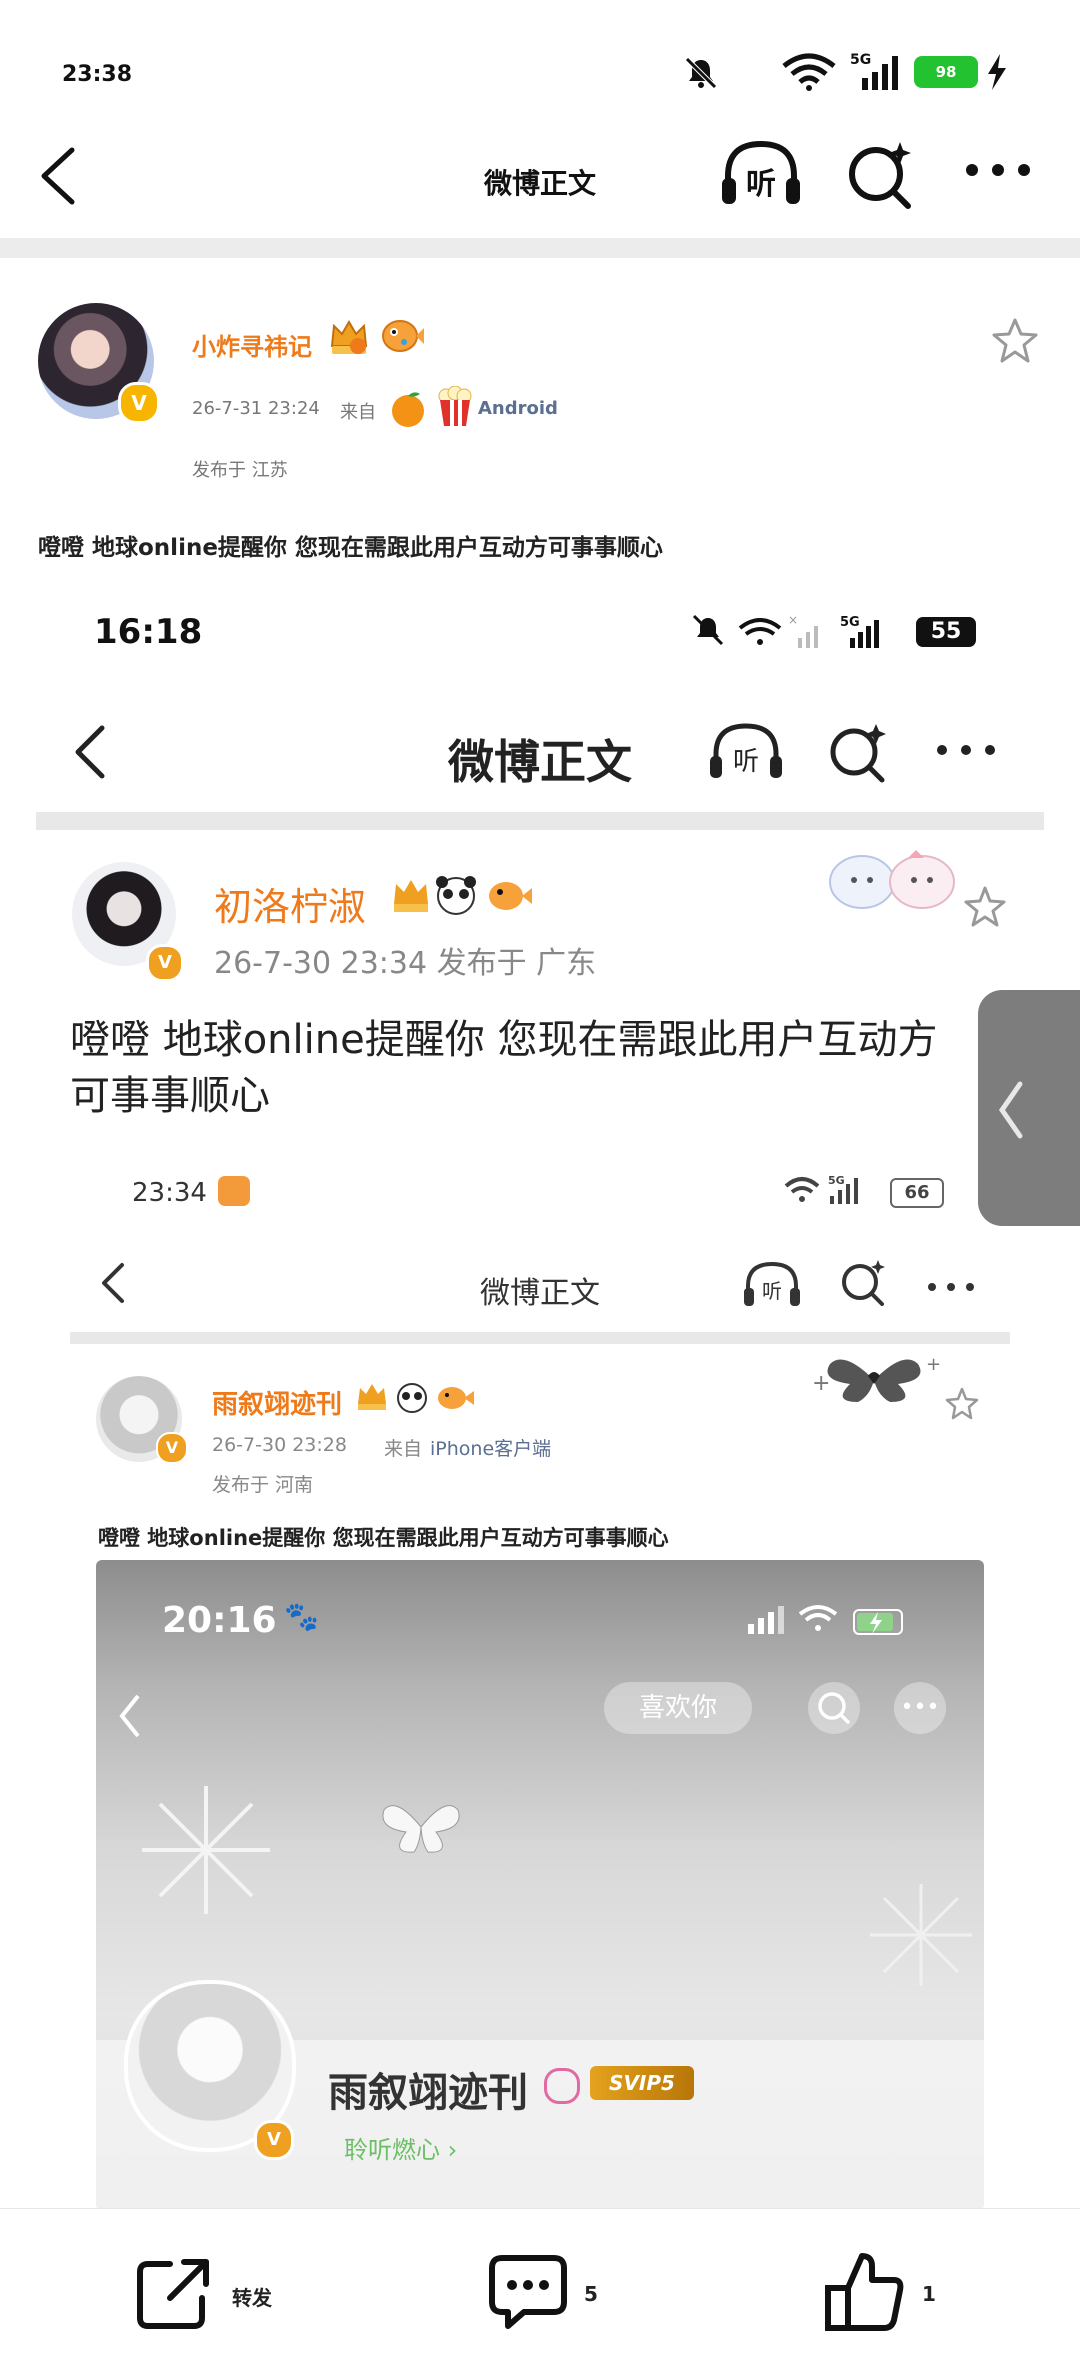 This screenshot has height=2373, width=1080. Describe the element at coordinates (917, 1193) in the screenshot. I see `shot2-battery: 66` at that location.